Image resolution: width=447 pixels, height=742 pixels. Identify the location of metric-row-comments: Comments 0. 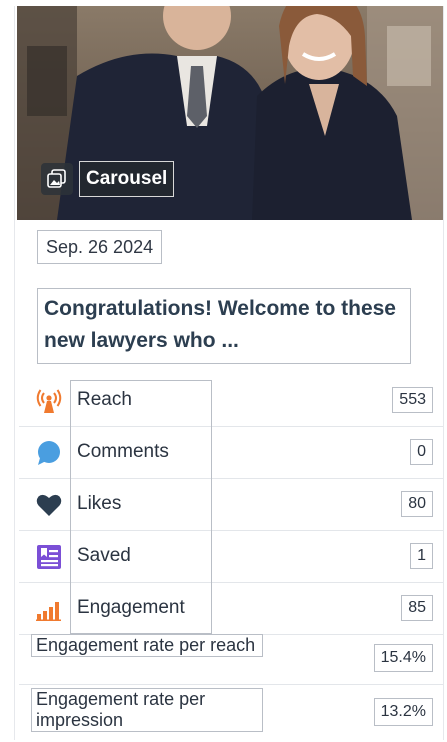
(231, 452).